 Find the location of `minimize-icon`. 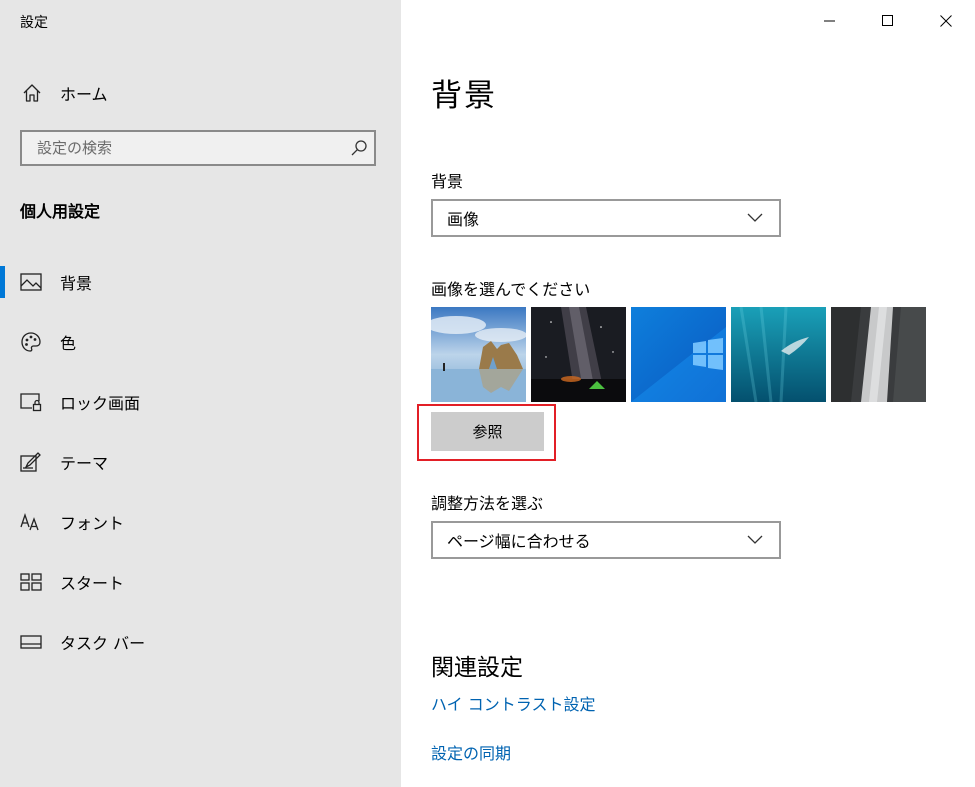

minimize-icon is located at coordinates (830, 21).